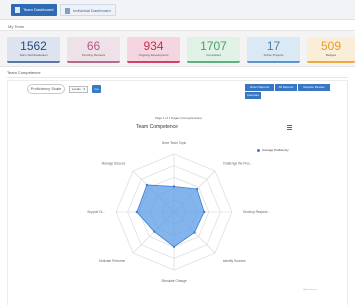  I want to click on radar-axis-label: Identify Sources, so click(234, 261).